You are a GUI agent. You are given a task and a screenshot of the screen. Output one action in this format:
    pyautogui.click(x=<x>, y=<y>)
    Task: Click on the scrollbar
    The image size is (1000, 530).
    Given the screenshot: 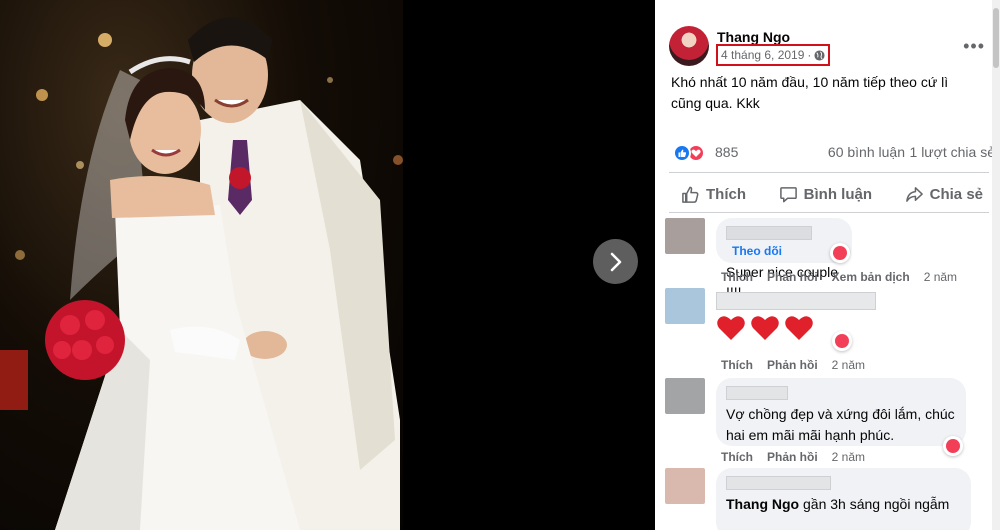 What is the action you would take?
    pyautogui.click(x=996, y=265)
    